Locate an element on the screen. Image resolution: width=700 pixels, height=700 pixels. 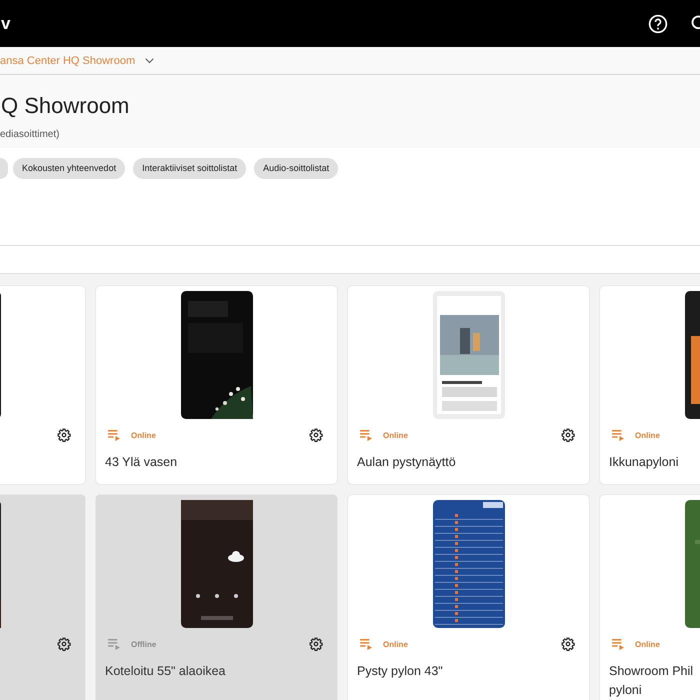
device-card: Offline Koteloitu 55" alaoikea is located at coordinates (216, 597).